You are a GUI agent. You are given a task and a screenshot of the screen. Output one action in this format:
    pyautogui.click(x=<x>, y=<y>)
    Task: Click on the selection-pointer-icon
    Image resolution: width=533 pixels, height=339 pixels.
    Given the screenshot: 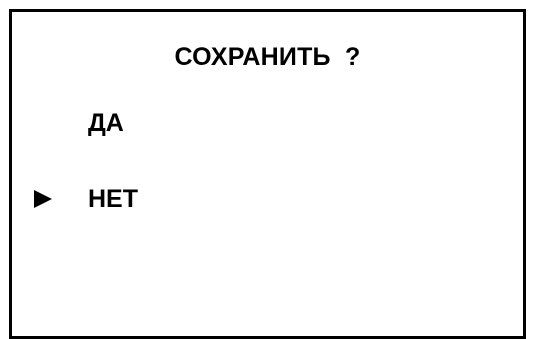 What is the action you would take?
    pyautogui.click(x=43, y=199)
    